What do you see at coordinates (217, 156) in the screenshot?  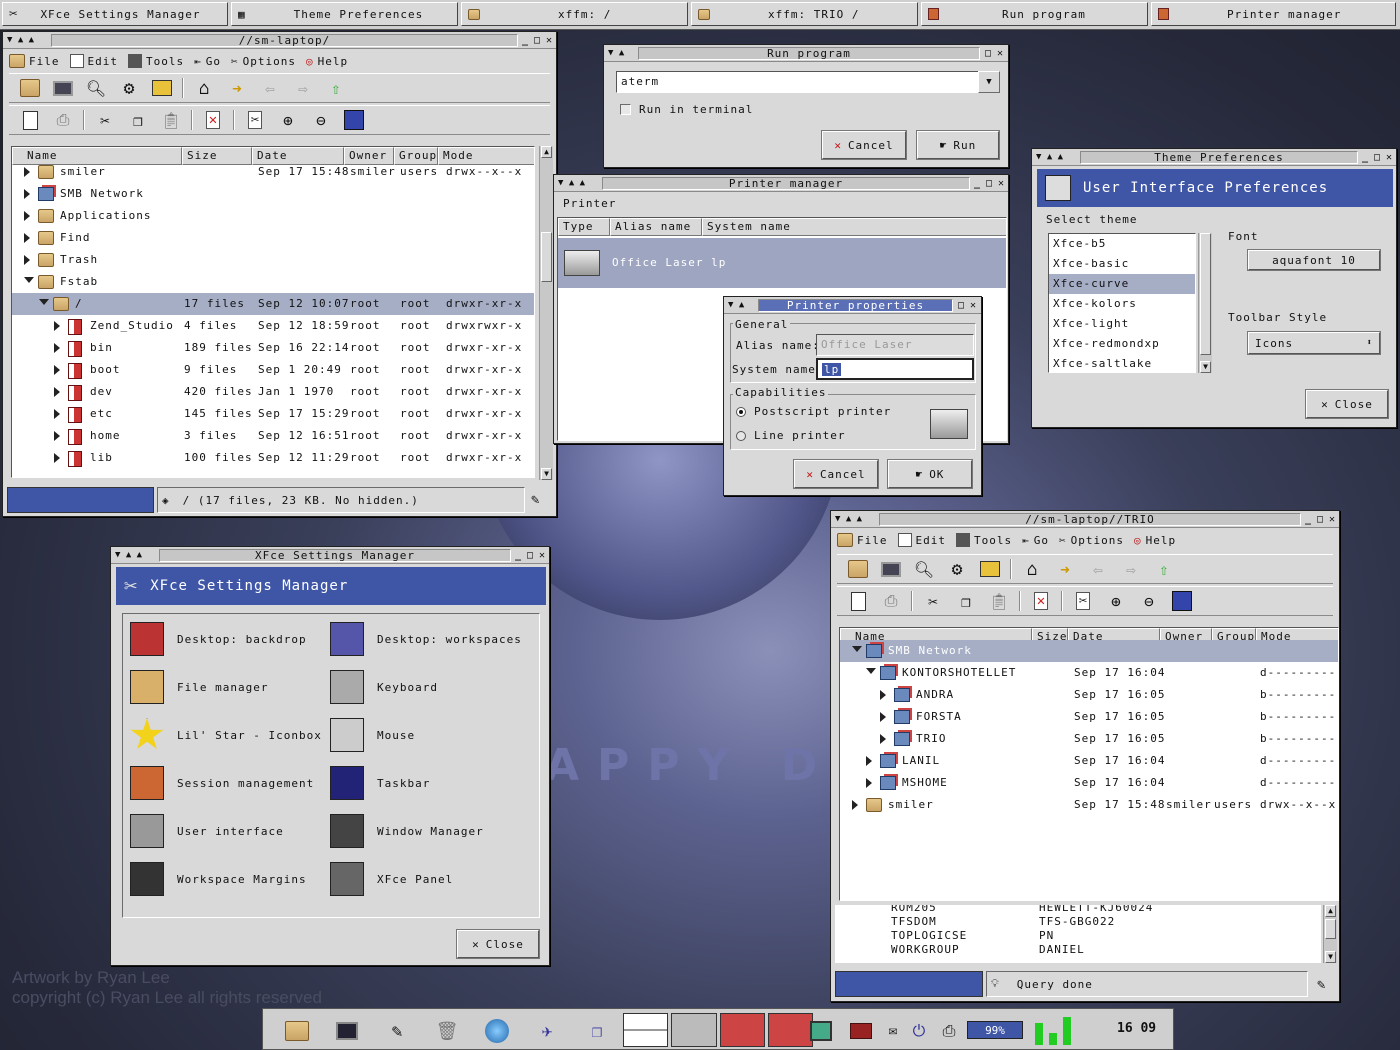 I see `column-size: Size` at bounding box center [217, 156].